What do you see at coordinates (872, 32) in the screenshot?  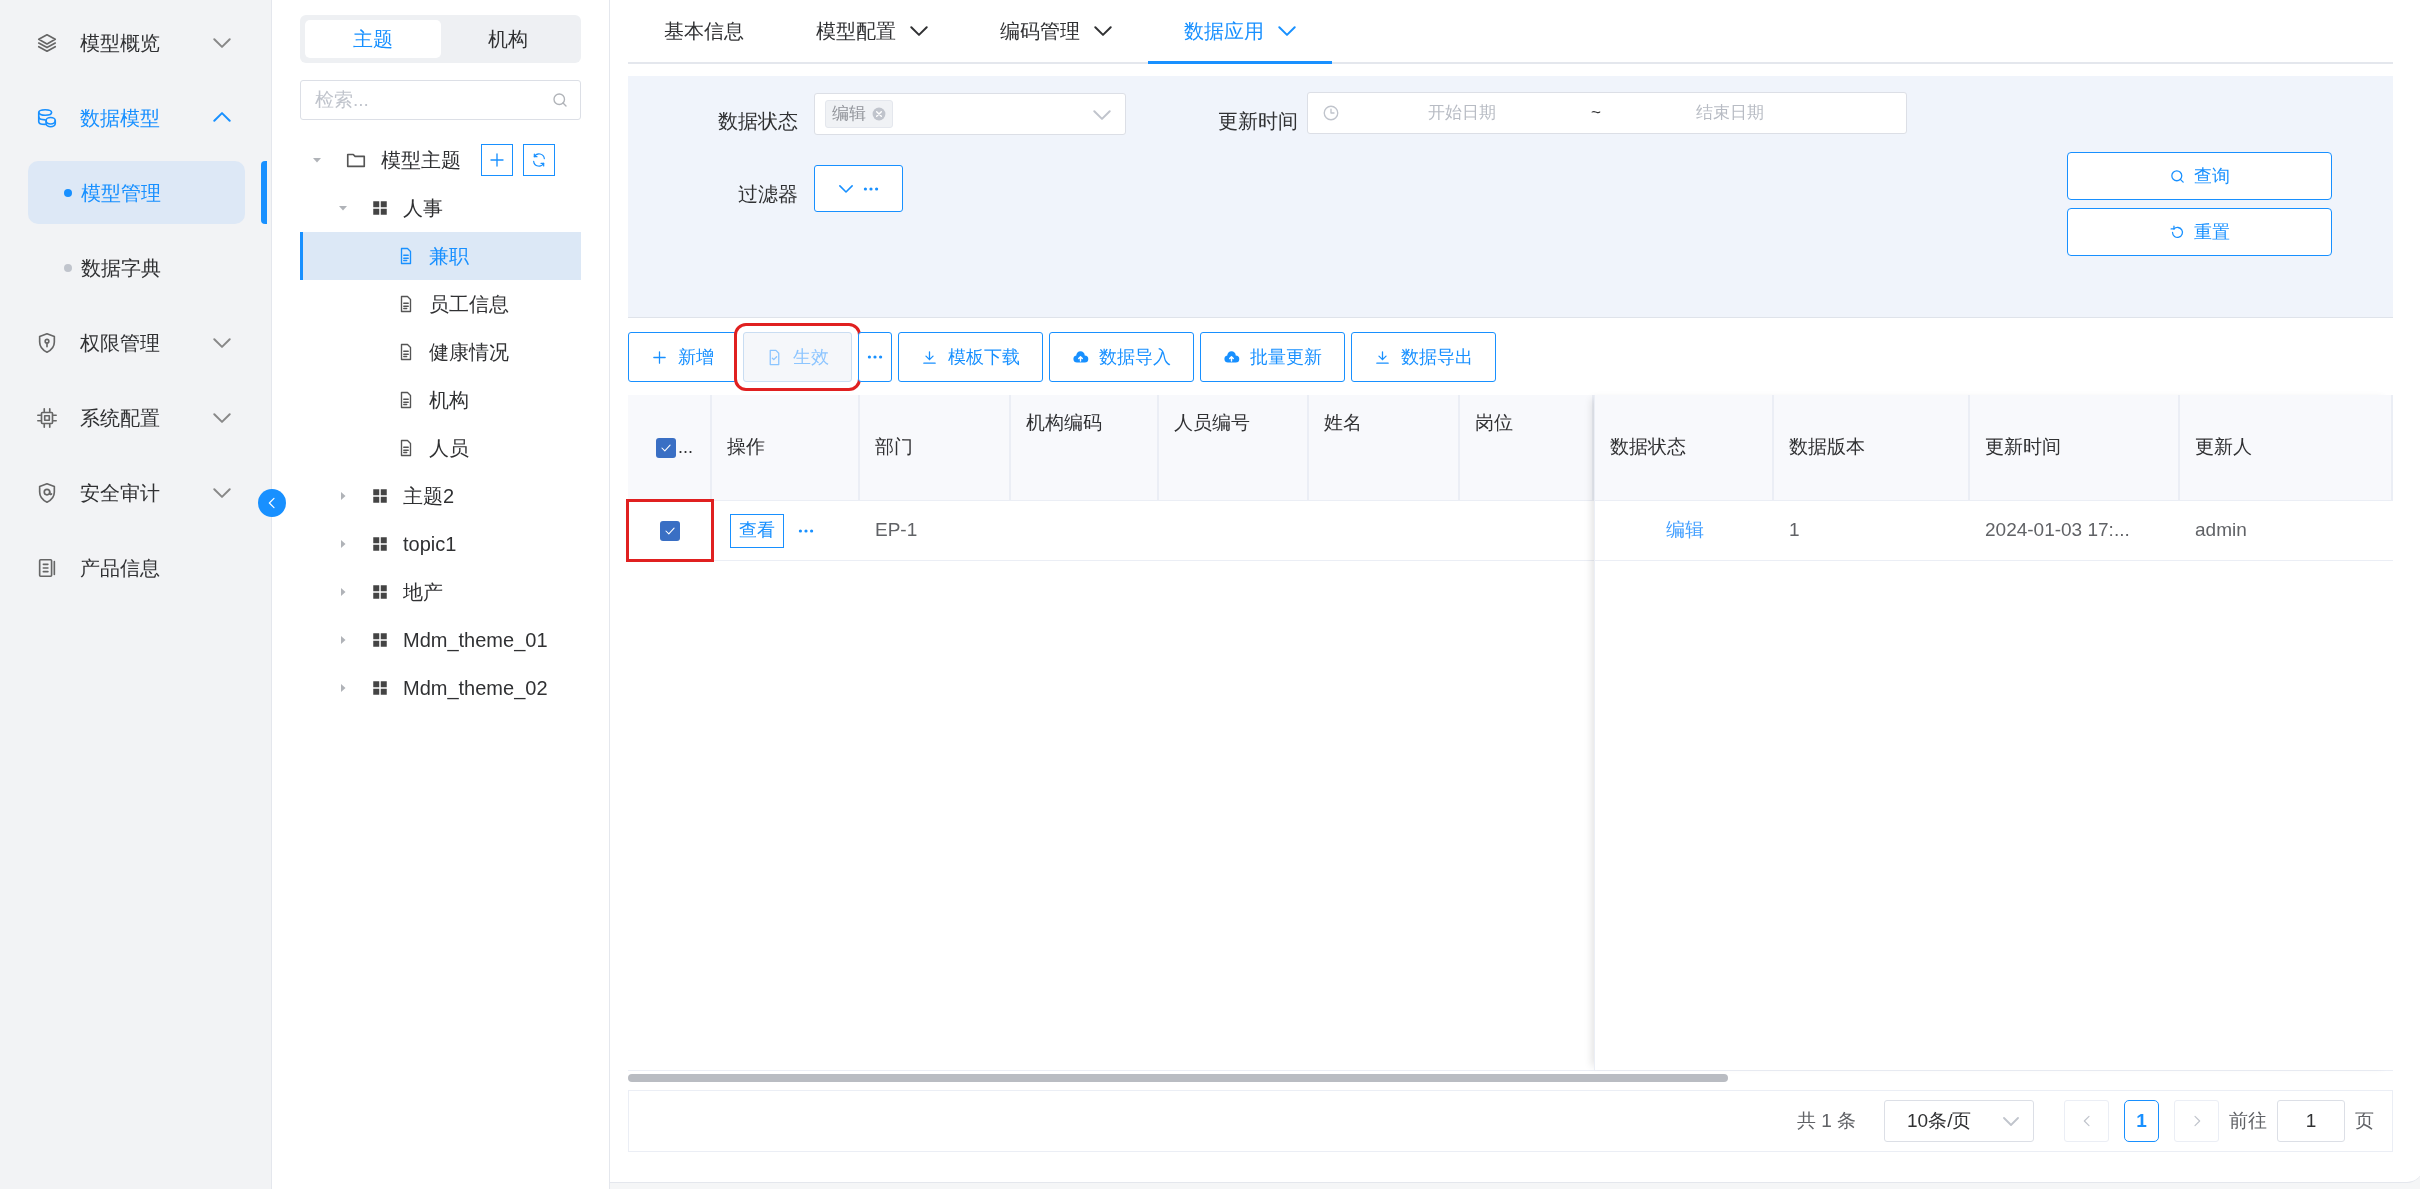 I see `tab: 模型配置` at bounding box center [872, 32].